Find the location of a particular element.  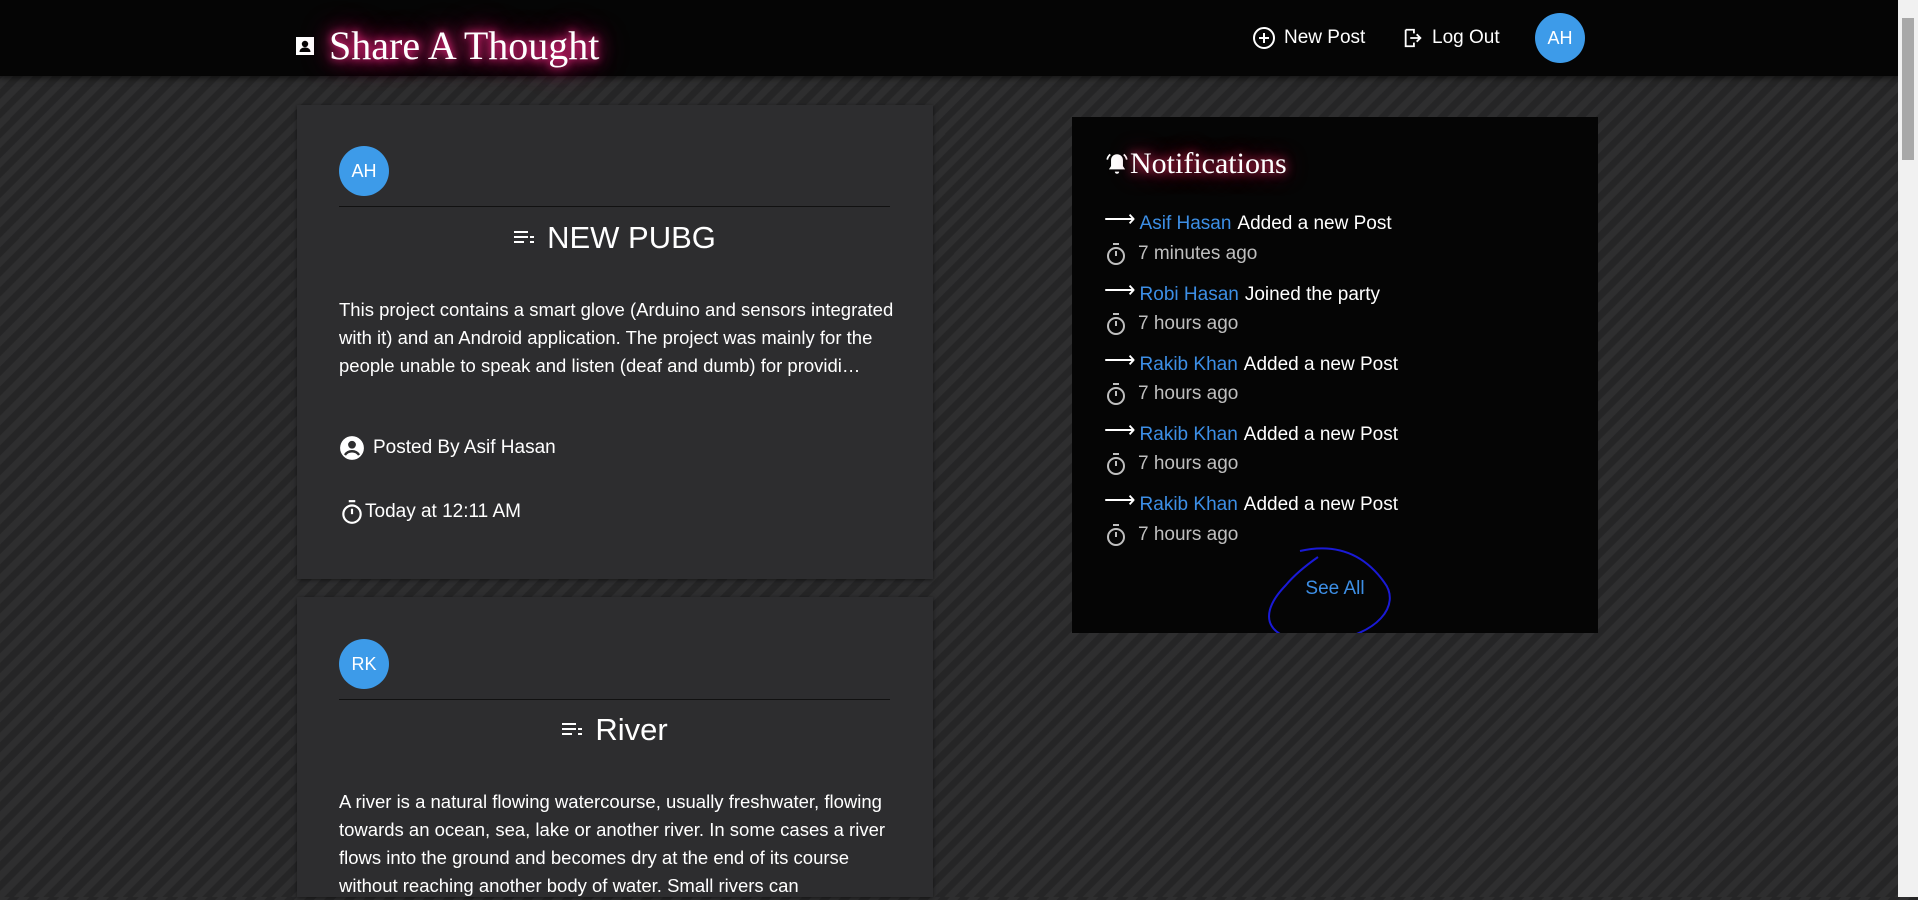

notification-time-text: 7 minutes ago is located at coordinates (1198, 253).